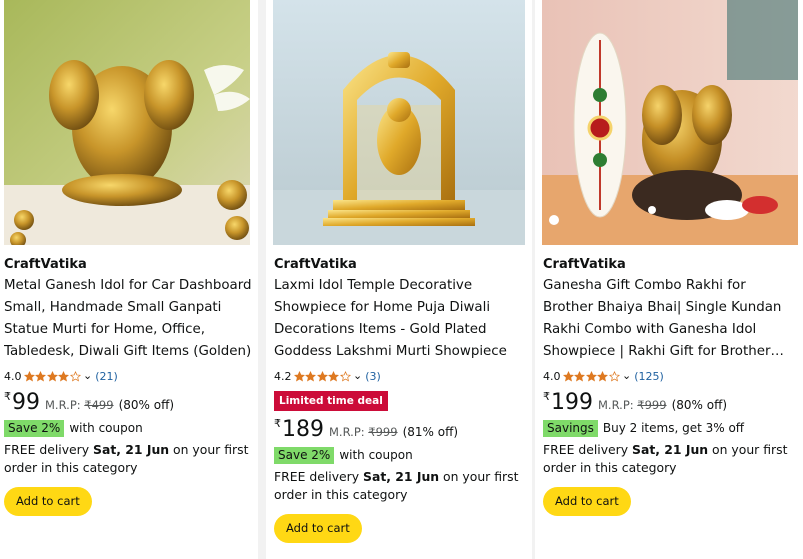 Image resolution: width=803 pixels, height=559 pixels. I want to click on mrp: M.R.P: ₹499, so click(79, 405).